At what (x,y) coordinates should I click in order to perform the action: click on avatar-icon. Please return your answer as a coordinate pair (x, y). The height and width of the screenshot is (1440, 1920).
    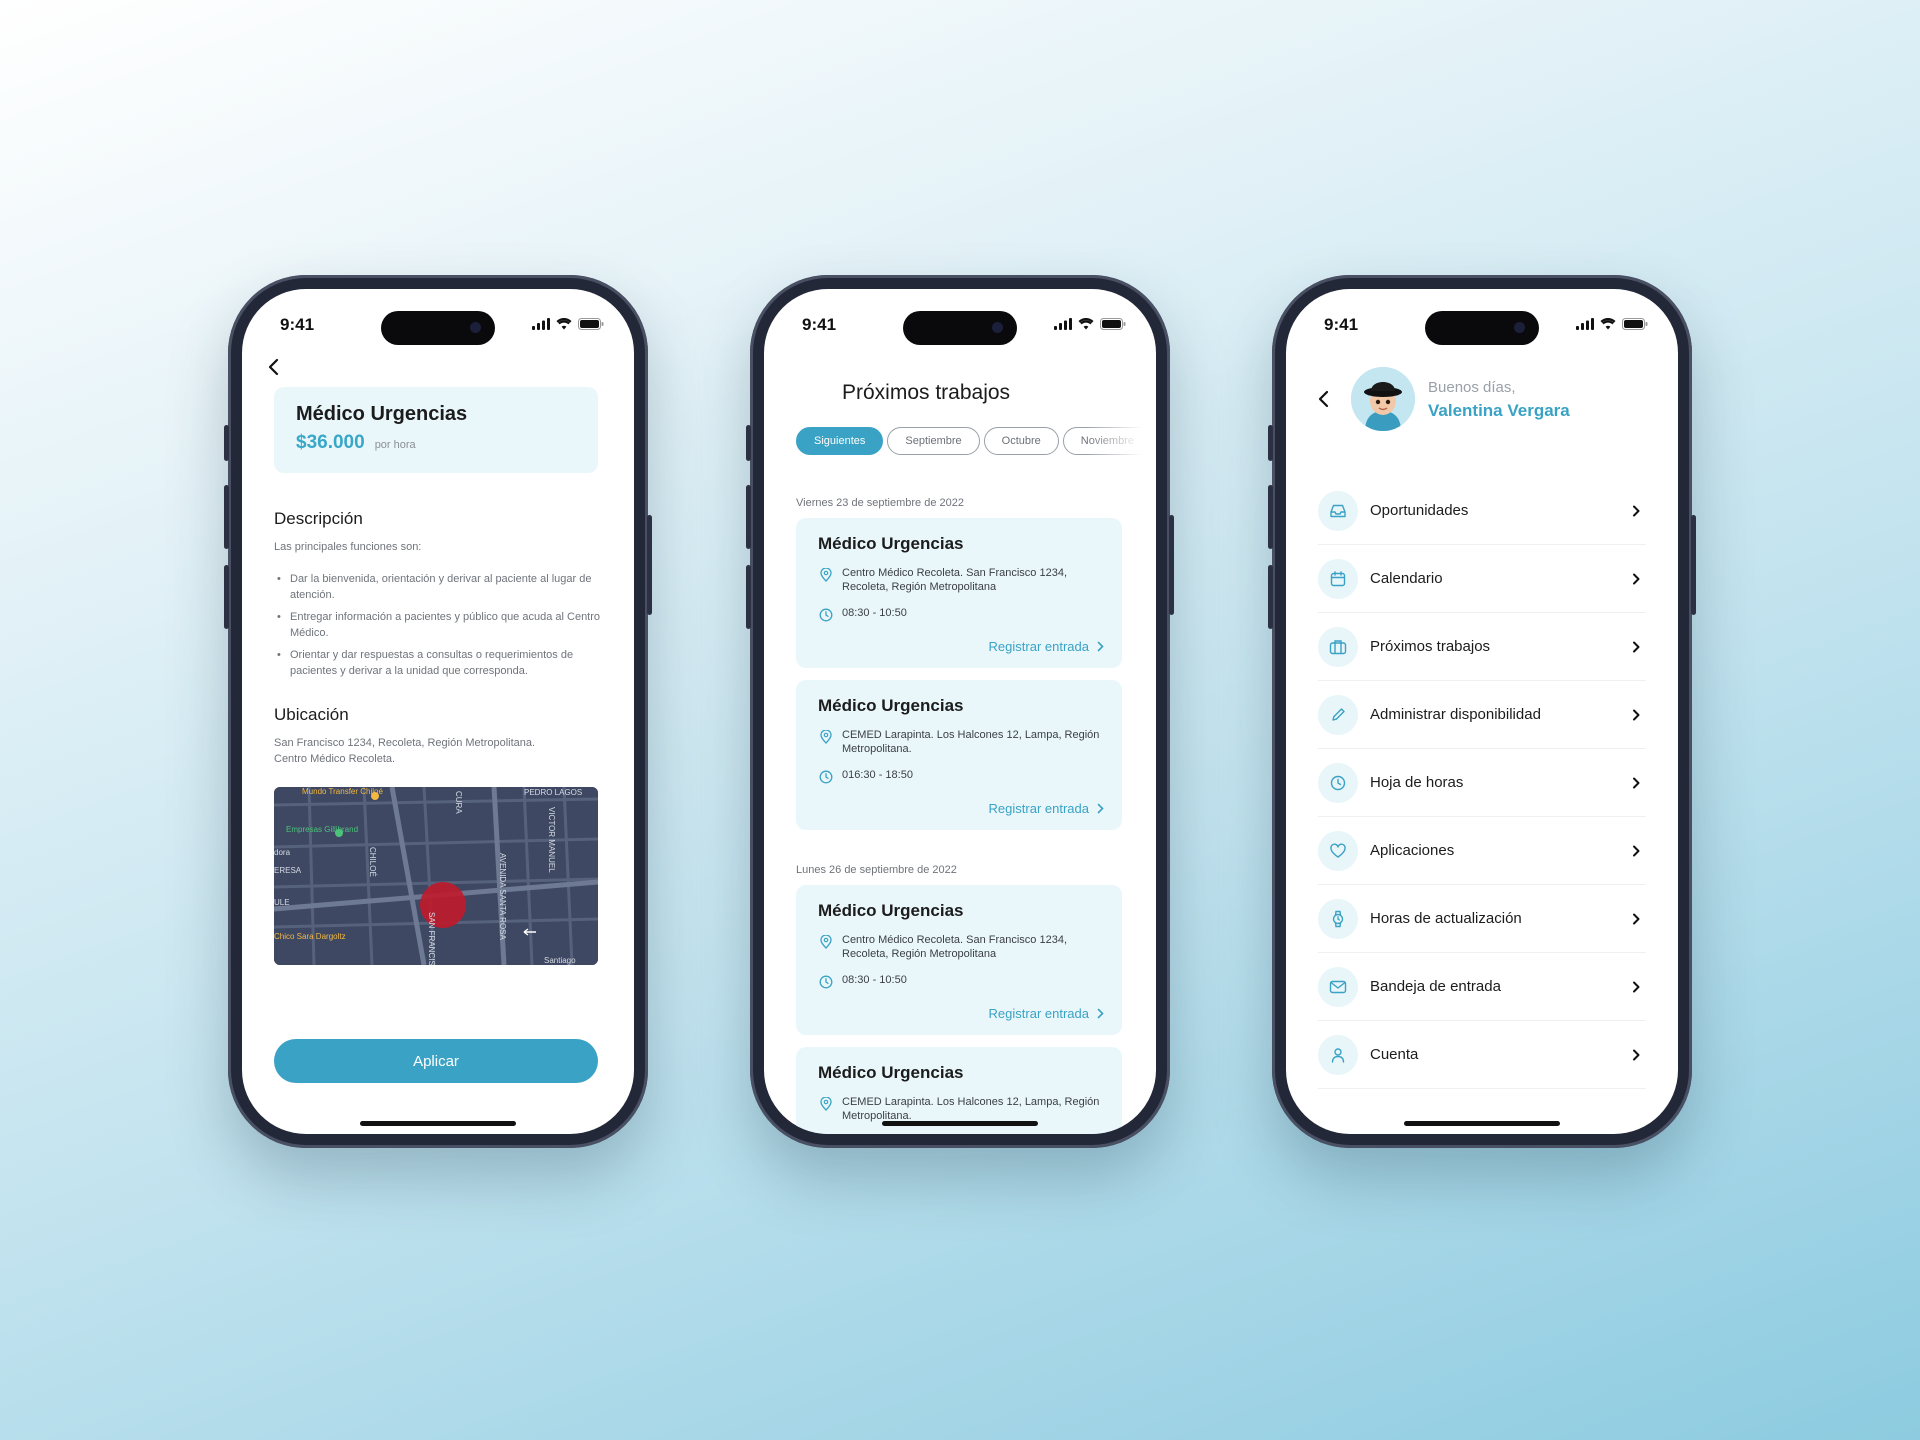
    Looking at the image, I should click on (1383, 399).